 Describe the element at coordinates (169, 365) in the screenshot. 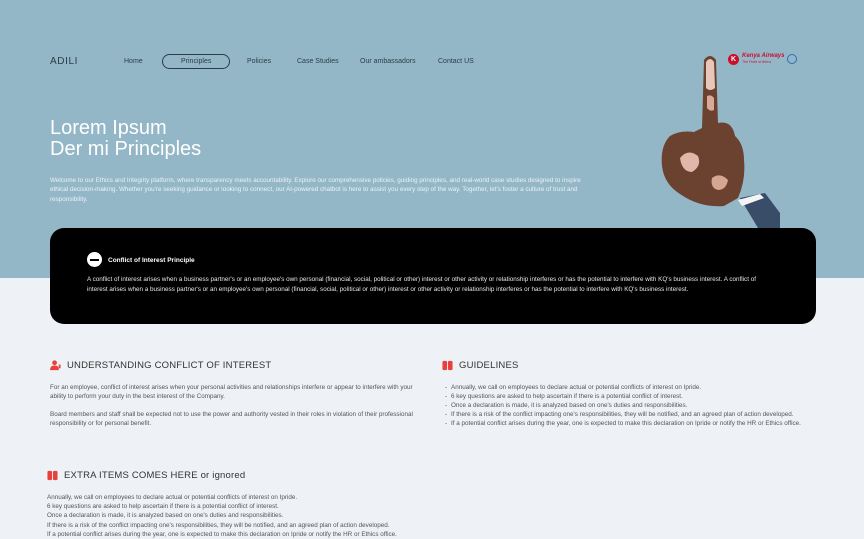

I see `understanding-title: UNDERSTANDING CONFLICT OF INTEREST` at that location.